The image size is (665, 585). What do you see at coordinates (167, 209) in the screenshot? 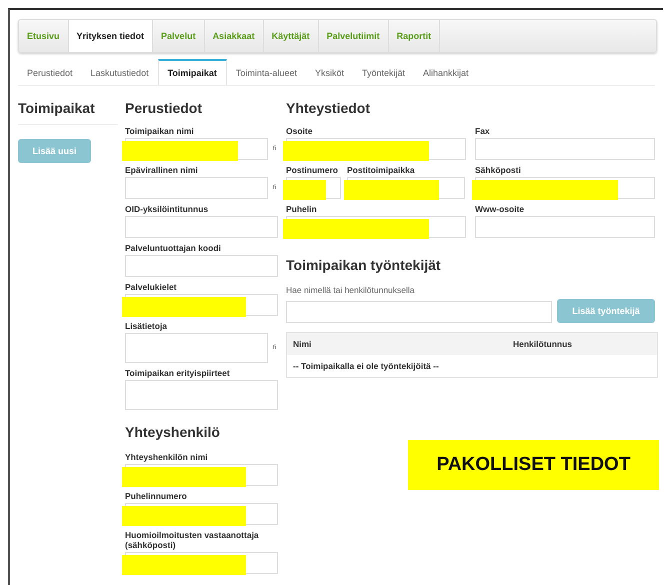
I see `field-label: OID-yksilöintitunnus` at bounding box center [167, 209].